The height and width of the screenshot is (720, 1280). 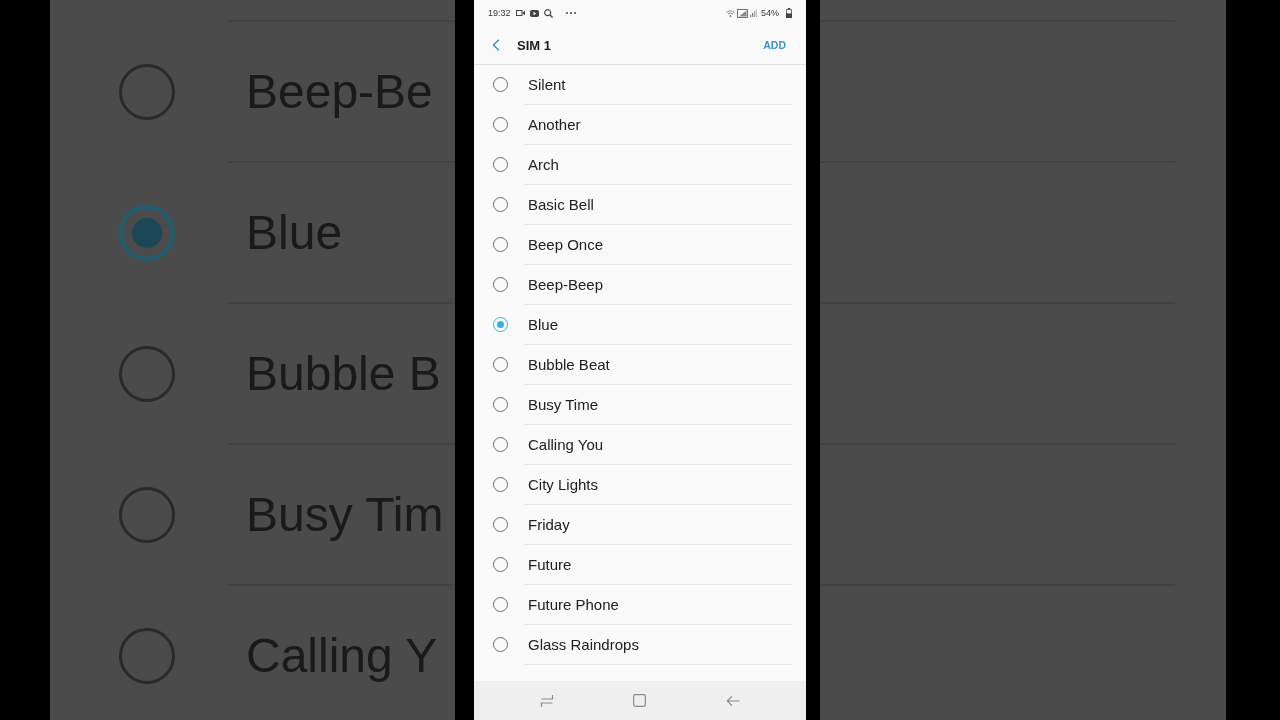 I want to click on signal-icon, so click(x=742, y=13).